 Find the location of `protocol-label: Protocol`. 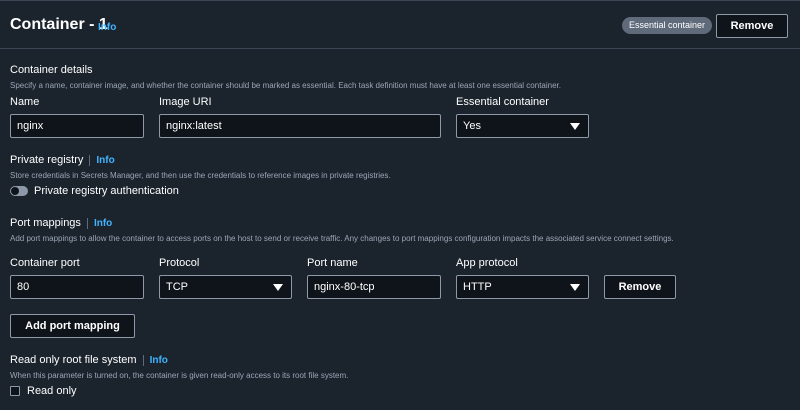

protocol-label: Protocol is located at coordinates (179, 263).